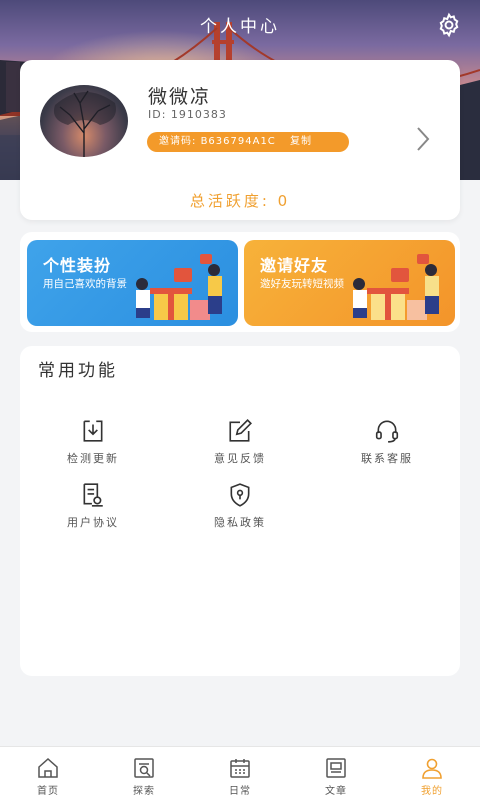 The image size is (480, 800). What do you see at coordinates (48, 791) in the screenshot?
I see `tab-label: 首页` at bounding box center [48, 791].